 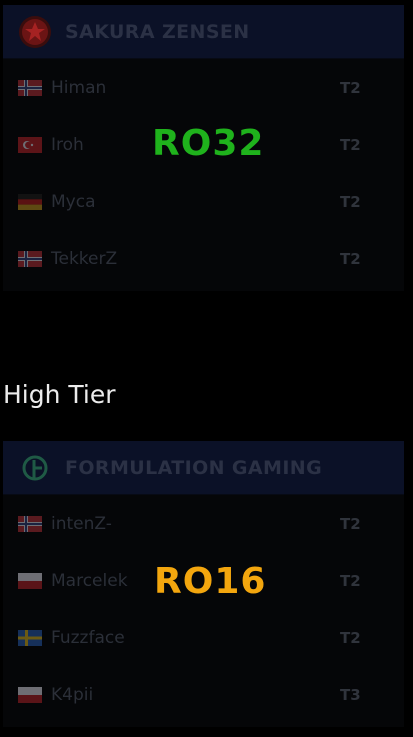 What do you see at coordinates (194, 467) in the screenshot?
I see `team-name: FORMULATION GAMING` at bounding box center [194, 467].